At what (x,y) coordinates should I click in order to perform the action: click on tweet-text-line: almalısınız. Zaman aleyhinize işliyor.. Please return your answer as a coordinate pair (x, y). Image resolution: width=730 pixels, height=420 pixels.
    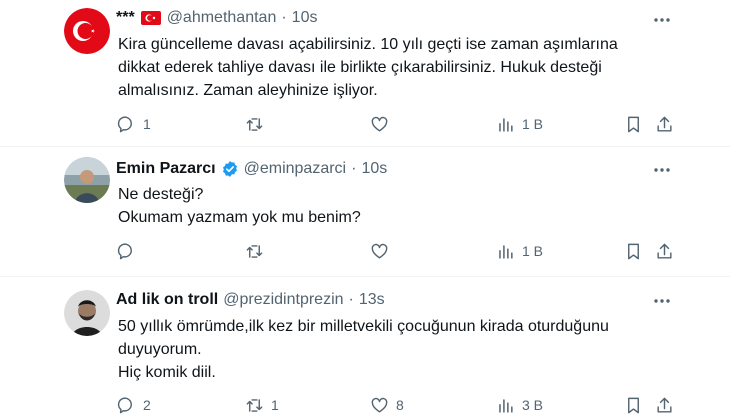
    Looking at the image, I should click on (248, 90).